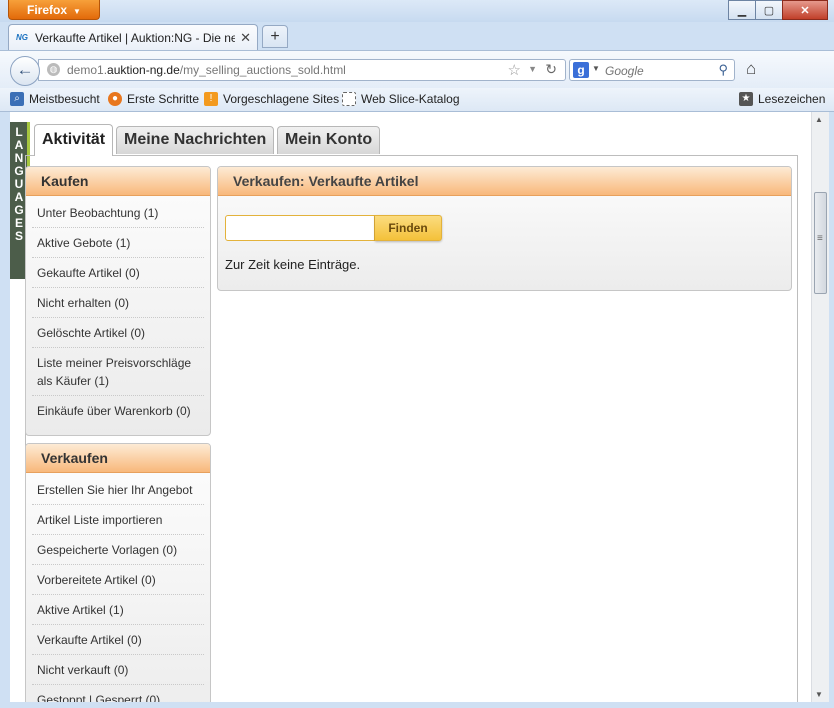 The width and height of the screenshot is (834, 708). I want to click on sold-items-title: Verkaufen: Verkaufte Artikel, so click(504, 181).